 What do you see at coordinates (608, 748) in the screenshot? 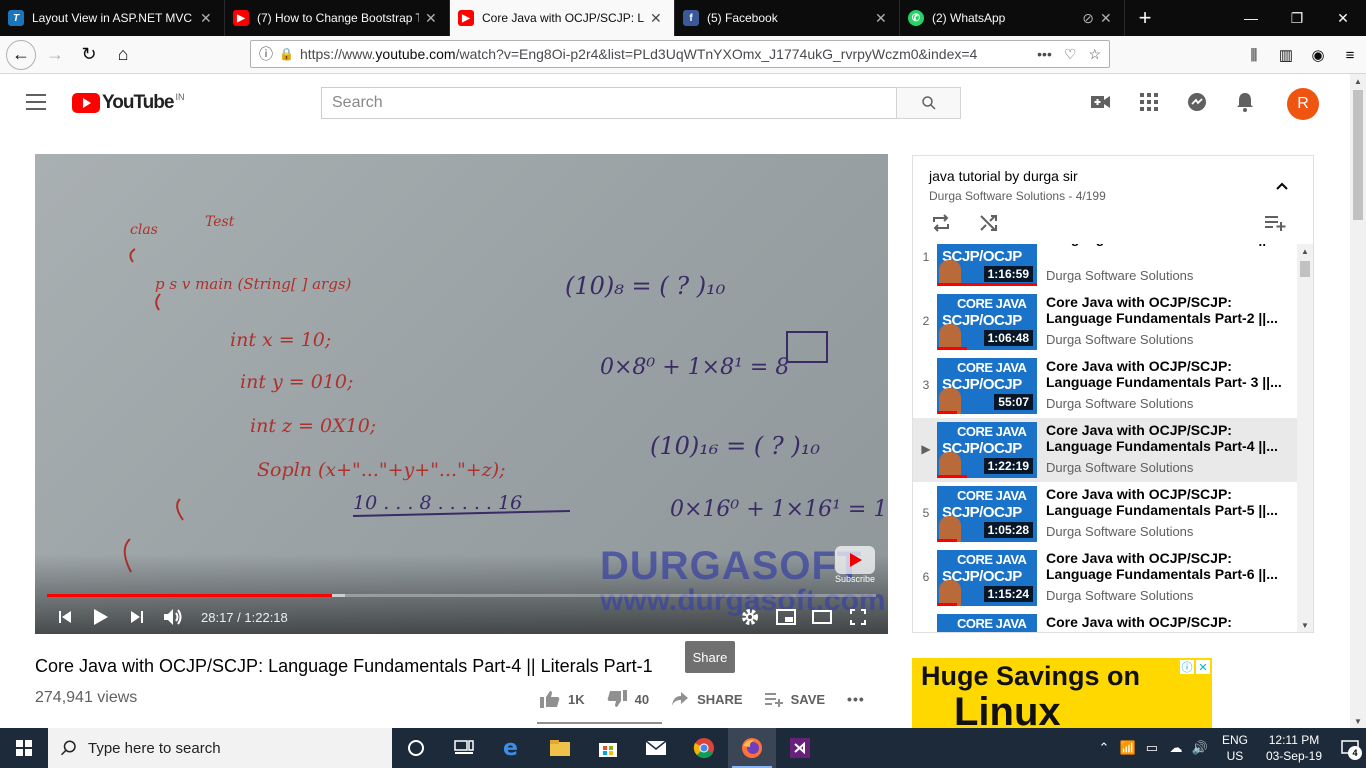
I see `store-icon` at bounding box center [608, 748].